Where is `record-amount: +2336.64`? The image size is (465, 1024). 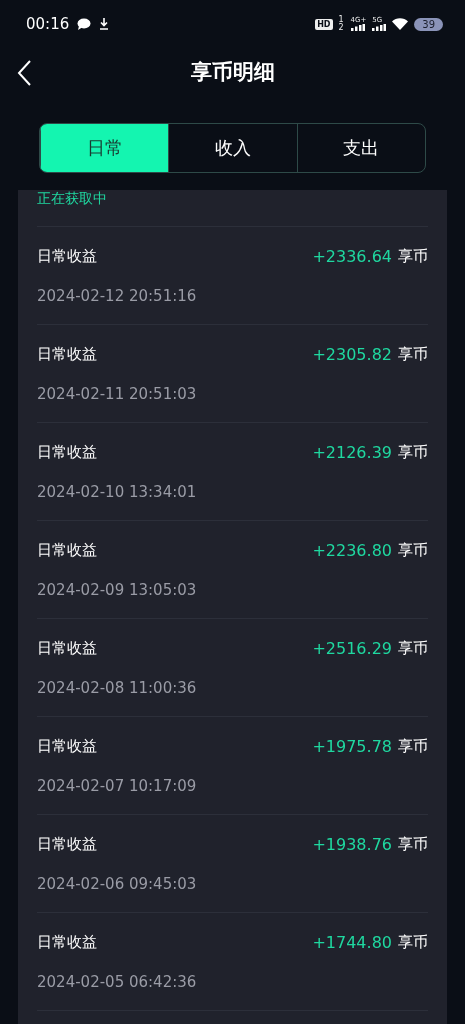 record-amount: +2336.64 is located at coordinates (352, 256).